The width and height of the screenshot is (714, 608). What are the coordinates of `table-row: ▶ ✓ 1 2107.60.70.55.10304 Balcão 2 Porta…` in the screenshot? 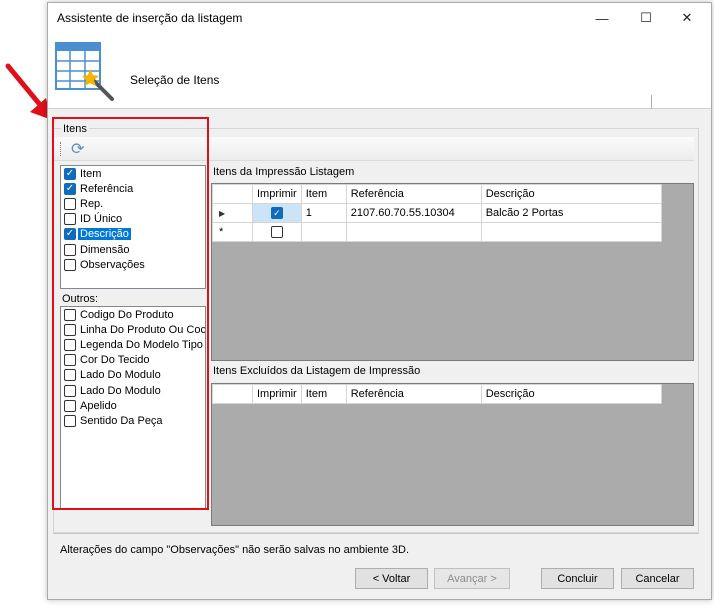 It's located at (437, 213).